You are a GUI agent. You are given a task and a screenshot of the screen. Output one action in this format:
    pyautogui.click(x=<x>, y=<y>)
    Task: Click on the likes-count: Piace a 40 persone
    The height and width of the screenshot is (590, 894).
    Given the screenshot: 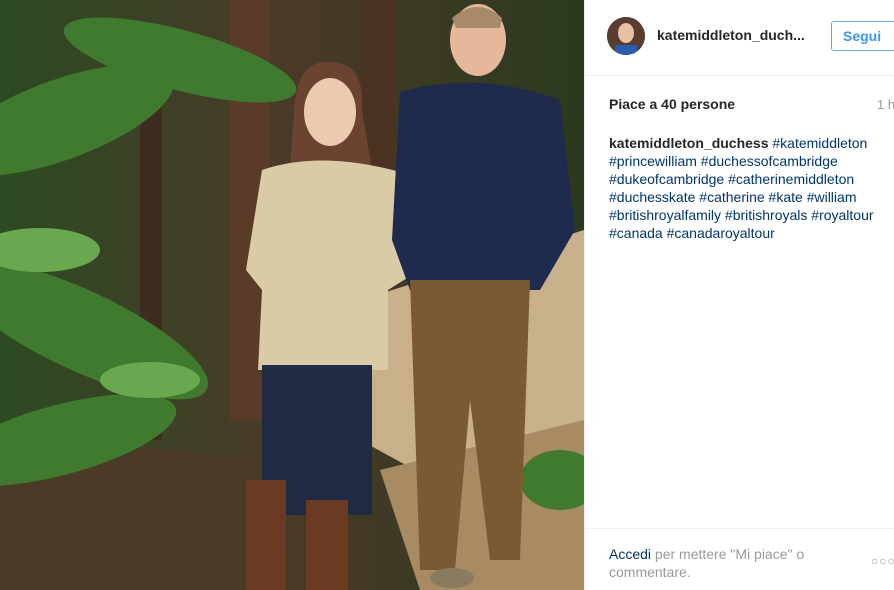 What is the action you would take?
    pyautogui.click(x=672, y=104)
    